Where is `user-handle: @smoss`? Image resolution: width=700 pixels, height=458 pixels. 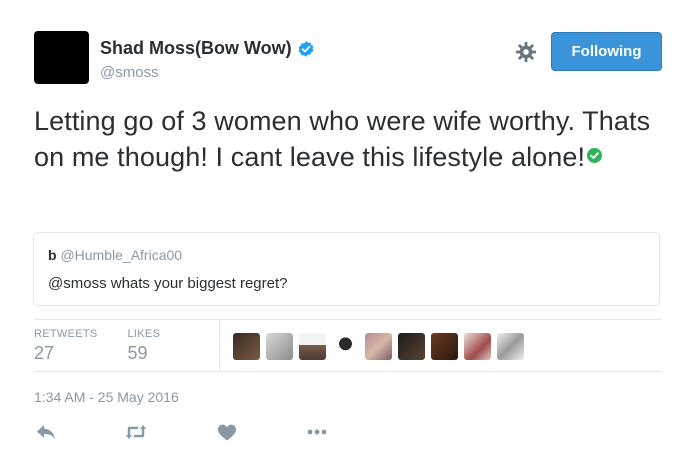 user-handle: @smoss is located at coordinates (129, 72).